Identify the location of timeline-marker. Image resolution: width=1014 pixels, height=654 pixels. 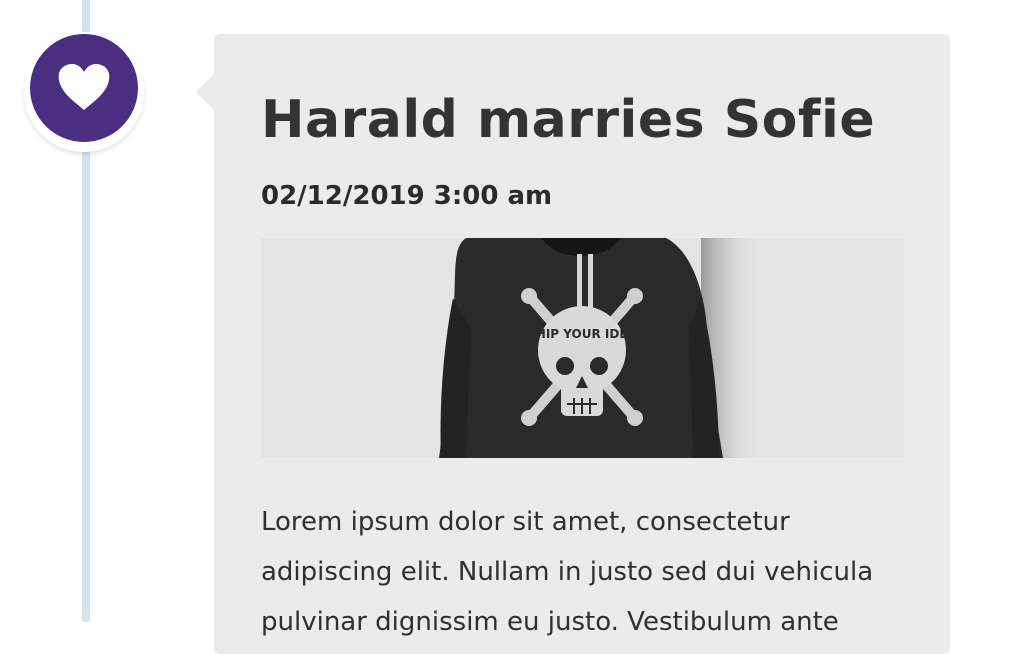
(84, 92).